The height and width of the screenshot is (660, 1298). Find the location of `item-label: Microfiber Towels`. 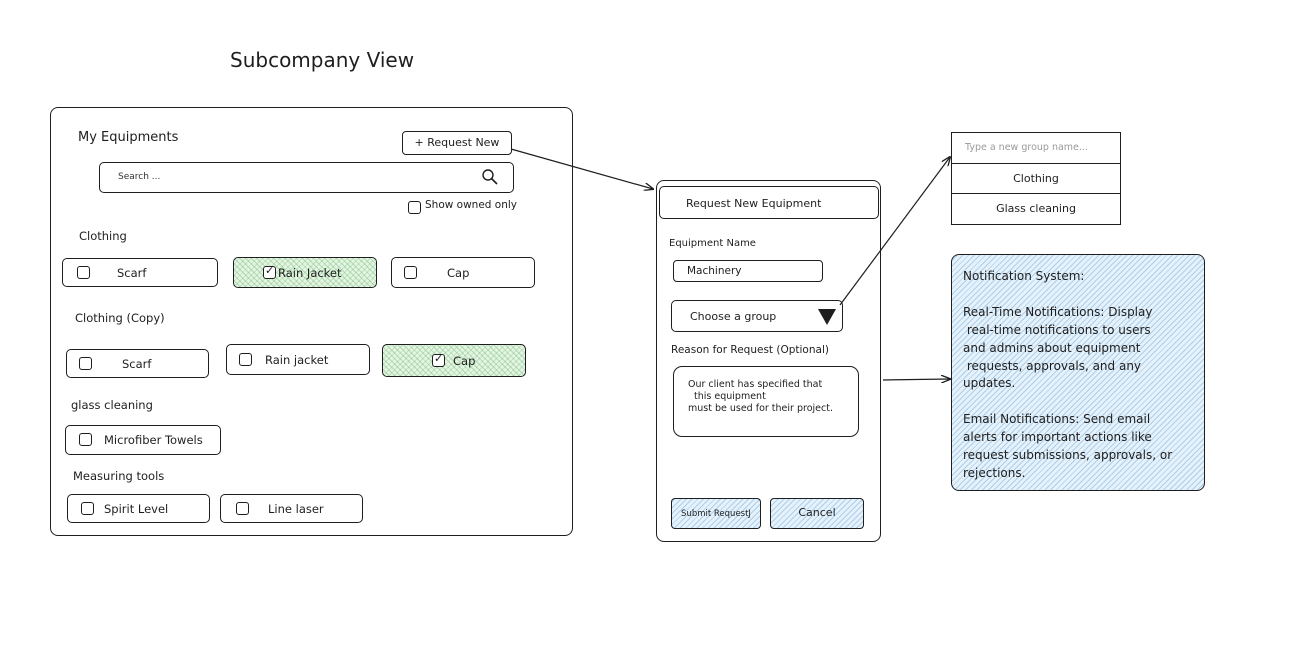

item-label: Microfiber Towels is located at coordinates (153, 440).